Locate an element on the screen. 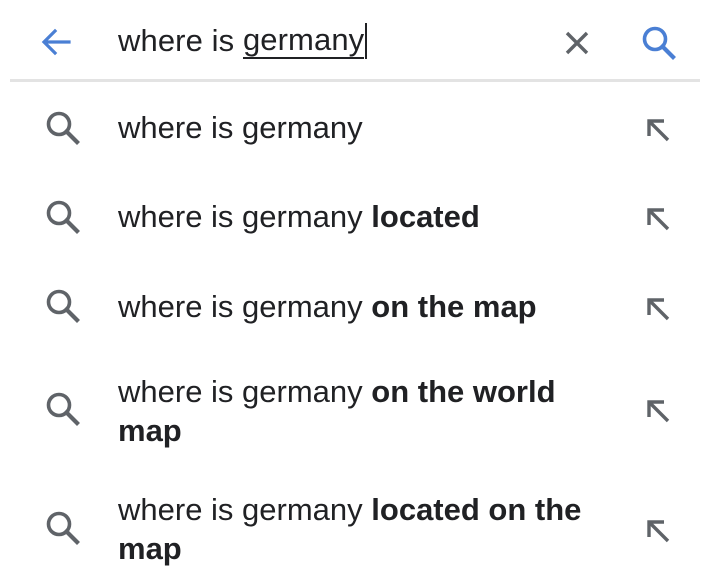  query-composing-text: germany is located at coordinates (303, 40).